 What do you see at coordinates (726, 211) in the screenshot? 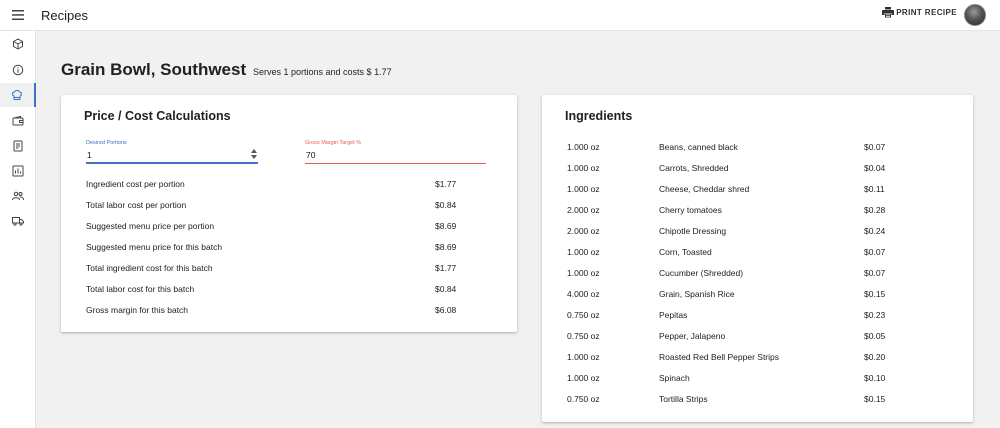
I see `ingredient-row: 2.000 oz Cherry tomatoes $0.28` at bounding box center [726, 211].